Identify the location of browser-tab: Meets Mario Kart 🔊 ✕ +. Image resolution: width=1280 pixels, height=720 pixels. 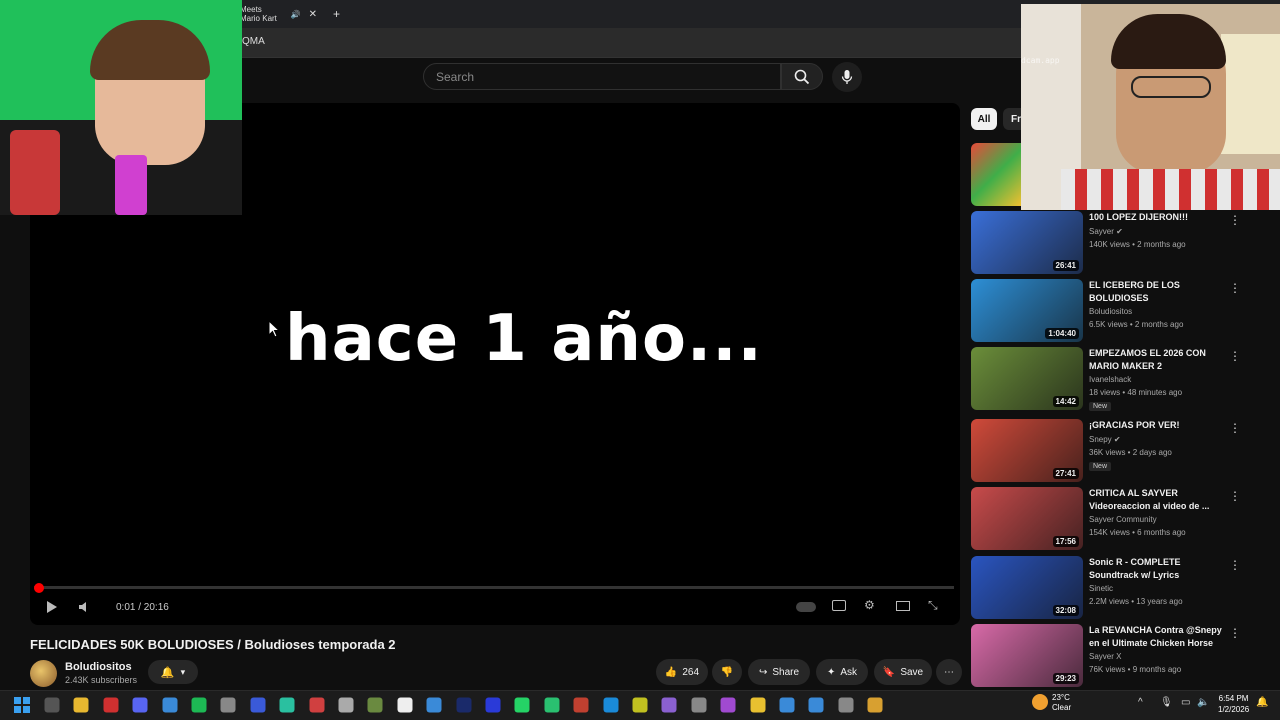
(290, 14).